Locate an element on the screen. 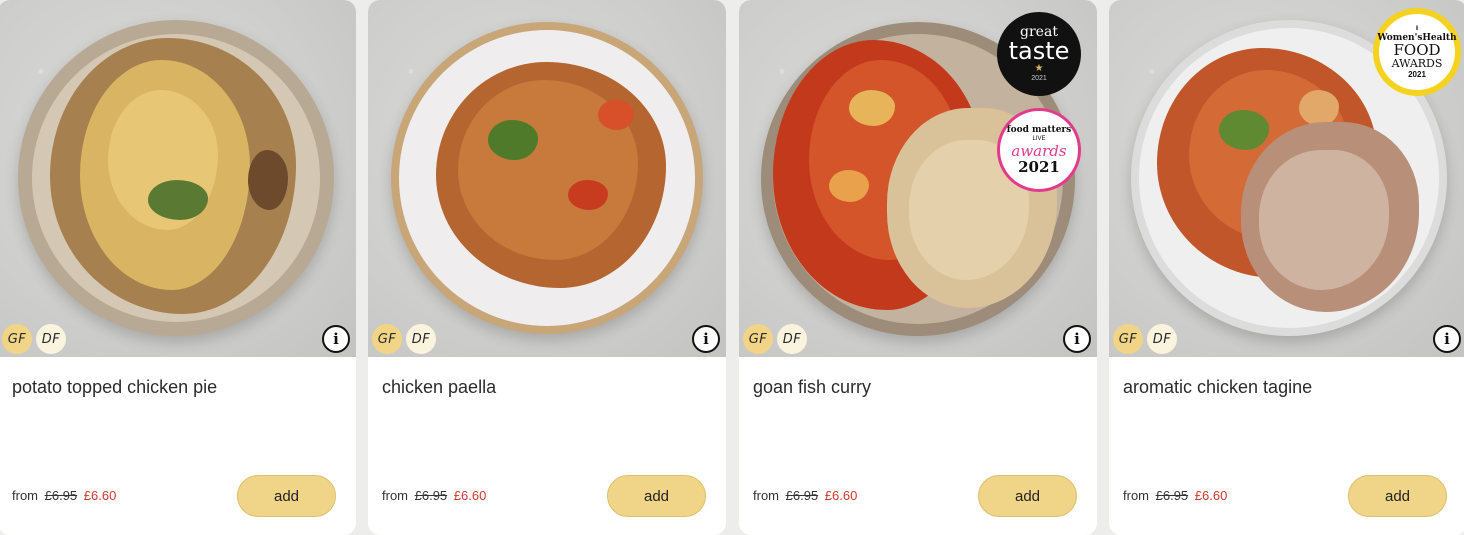 The image size is (1464, 535). product-title: goan fish curry is located at coordinates (812, 387).